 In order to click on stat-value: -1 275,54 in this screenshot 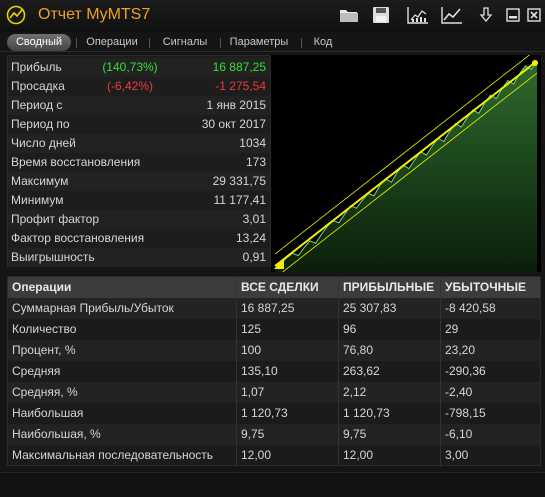, I will do `click(240, 86)`.